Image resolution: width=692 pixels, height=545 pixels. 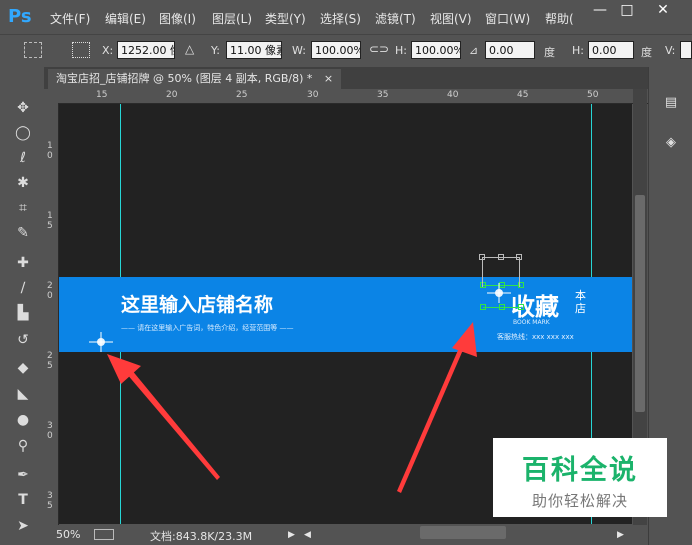 What do you see at coordinates (686, 50) in the screenshot?
I see `v-skew-field` at bounding box center [686, 50].